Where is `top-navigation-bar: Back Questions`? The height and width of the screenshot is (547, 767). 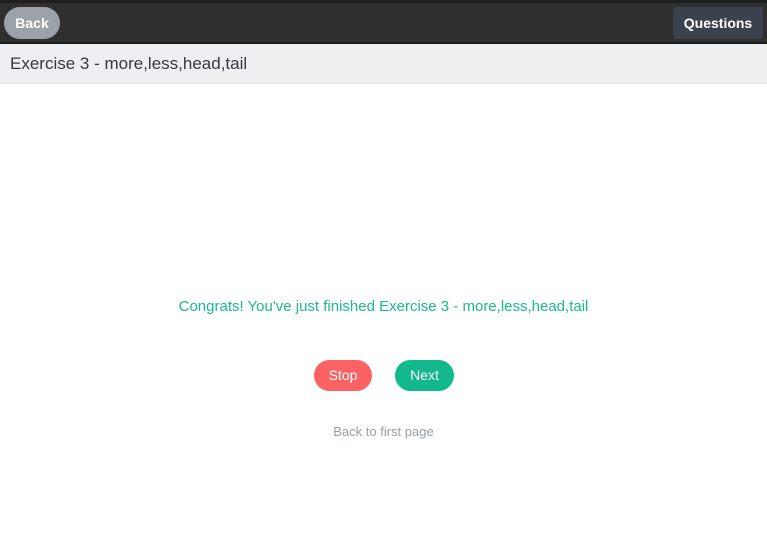
top-navigation-bar: Back Questions is located at coordinates (383, 22).